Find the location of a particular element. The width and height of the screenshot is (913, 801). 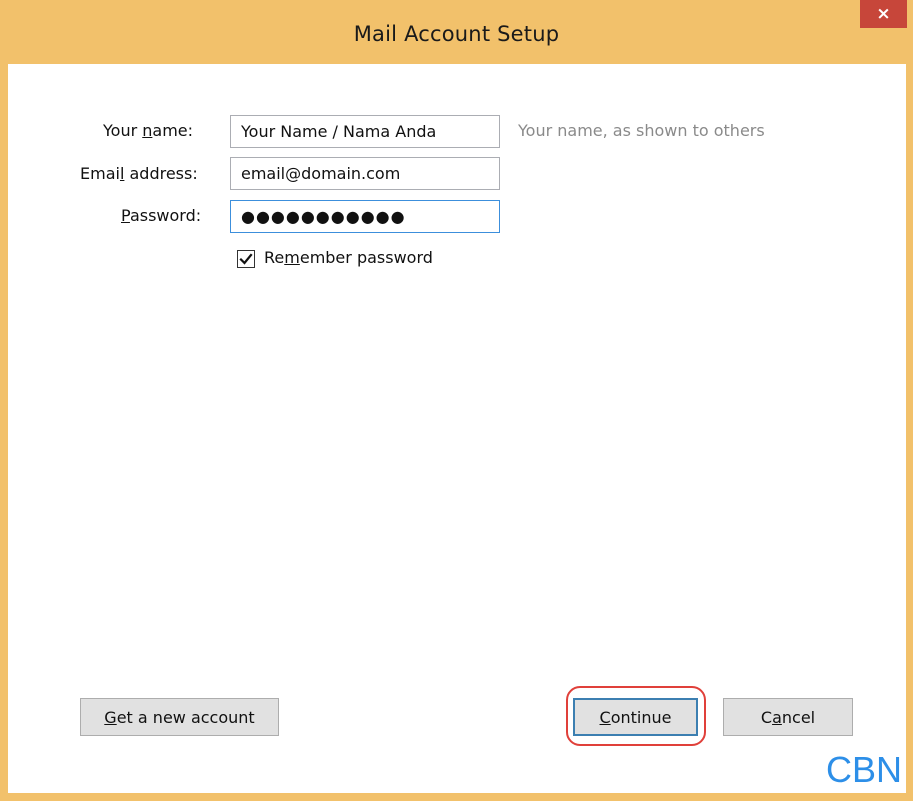

email-input: email@domain.com is located at coordinates (365, 173).